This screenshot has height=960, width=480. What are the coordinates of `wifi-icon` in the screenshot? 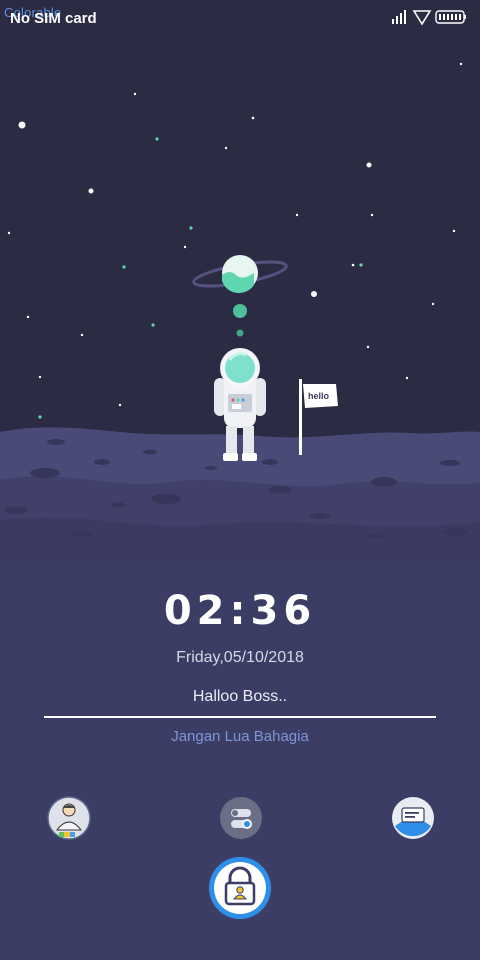 It's located at (422, 18).